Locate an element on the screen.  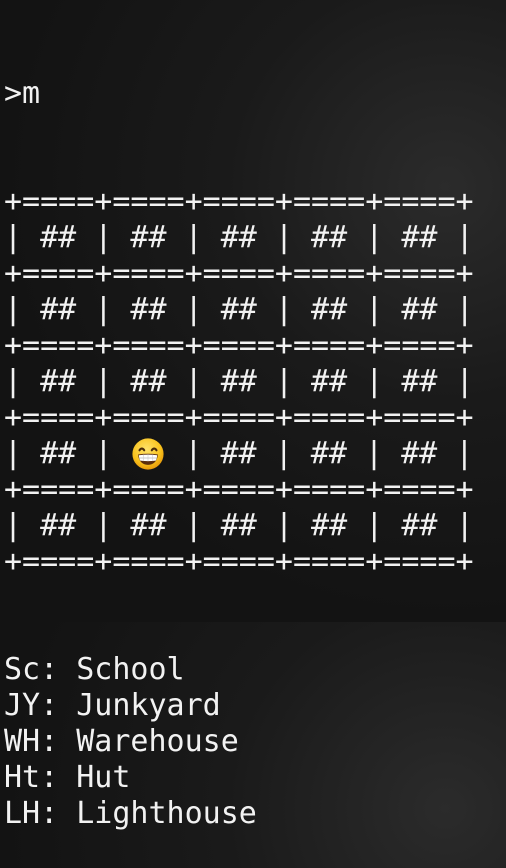
grid-row: | ## | | ## | ## | ## | is located at coordinates (239, 454).